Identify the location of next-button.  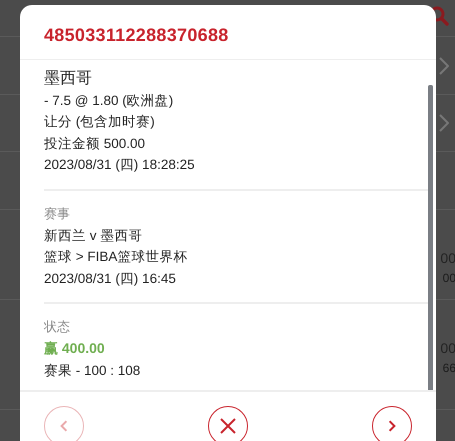
(392, 423).